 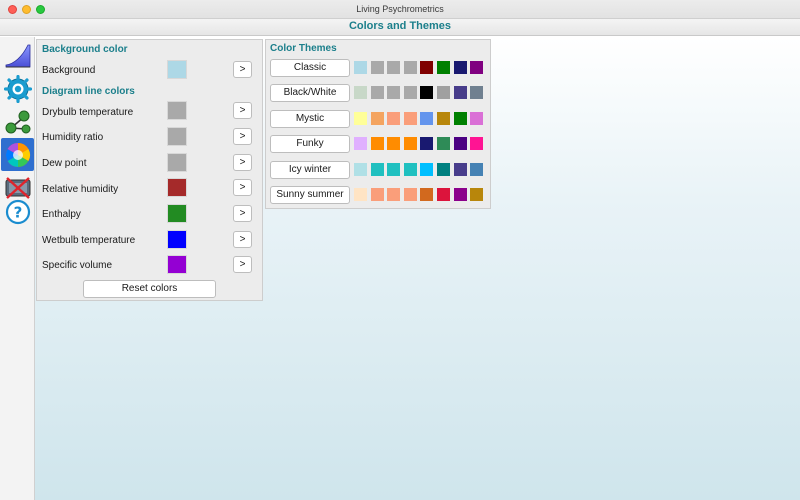 What do you see at coordinates (242, 264) in the screenshot?
I see `specific-volume-edit-button: >` at bounding box center [242, 264].